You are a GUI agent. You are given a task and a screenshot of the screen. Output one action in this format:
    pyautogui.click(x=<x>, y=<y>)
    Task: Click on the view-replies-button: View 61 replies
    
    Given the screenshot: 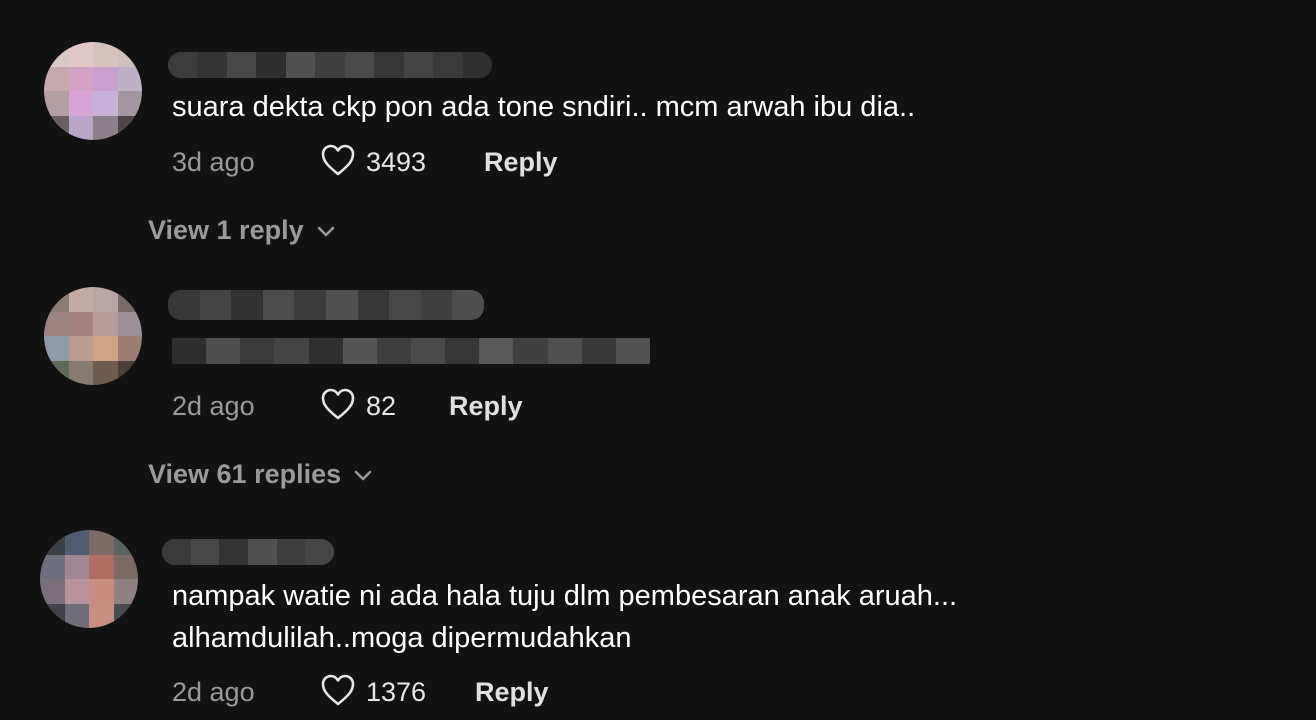 What is the action you would take?
    pyautogui.click(x=260, y=474)
    